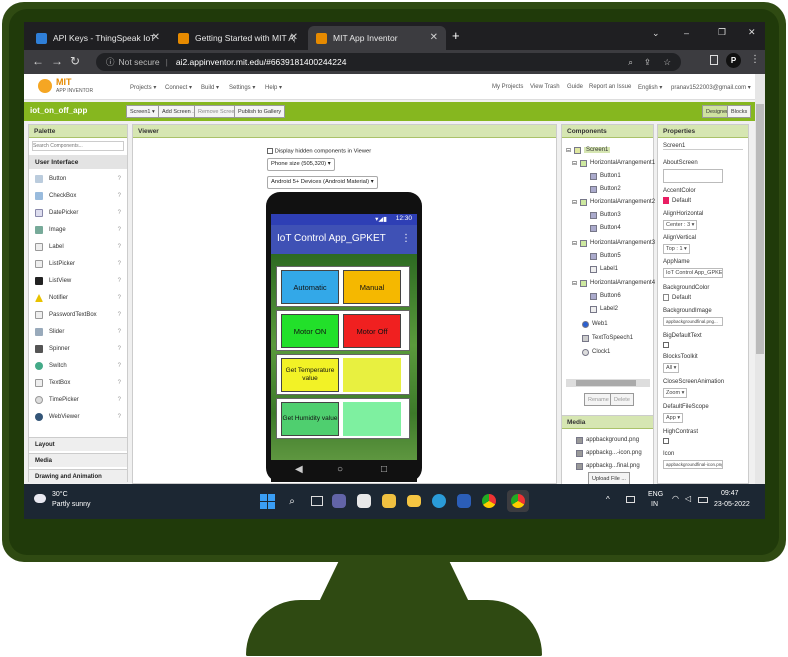 This screenshot has width=788, height=657. Describe the element at coordinates (80, 281) in the screenshot. I see `palette-listview: ListView?` at that location.